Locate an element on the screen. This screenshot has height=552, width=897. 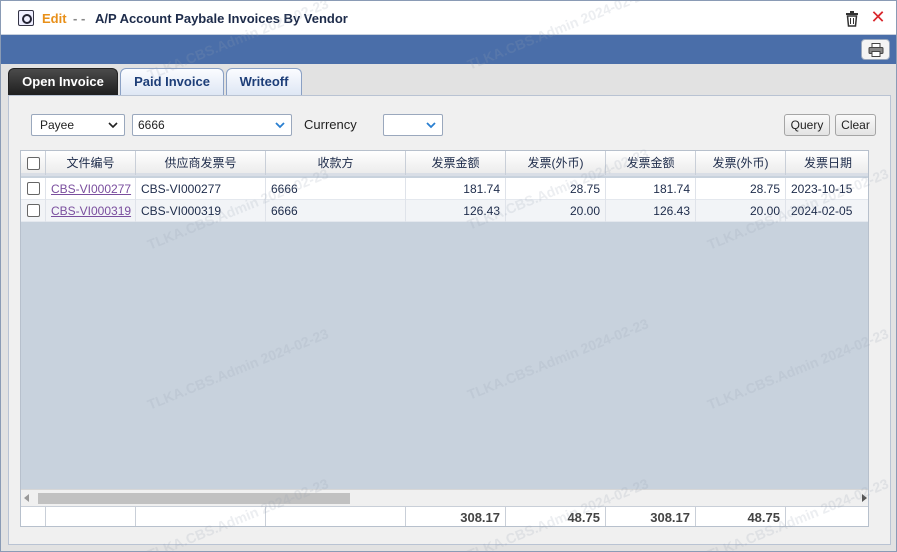
filter-field-value: Payee is located at coordinates (57, 125).